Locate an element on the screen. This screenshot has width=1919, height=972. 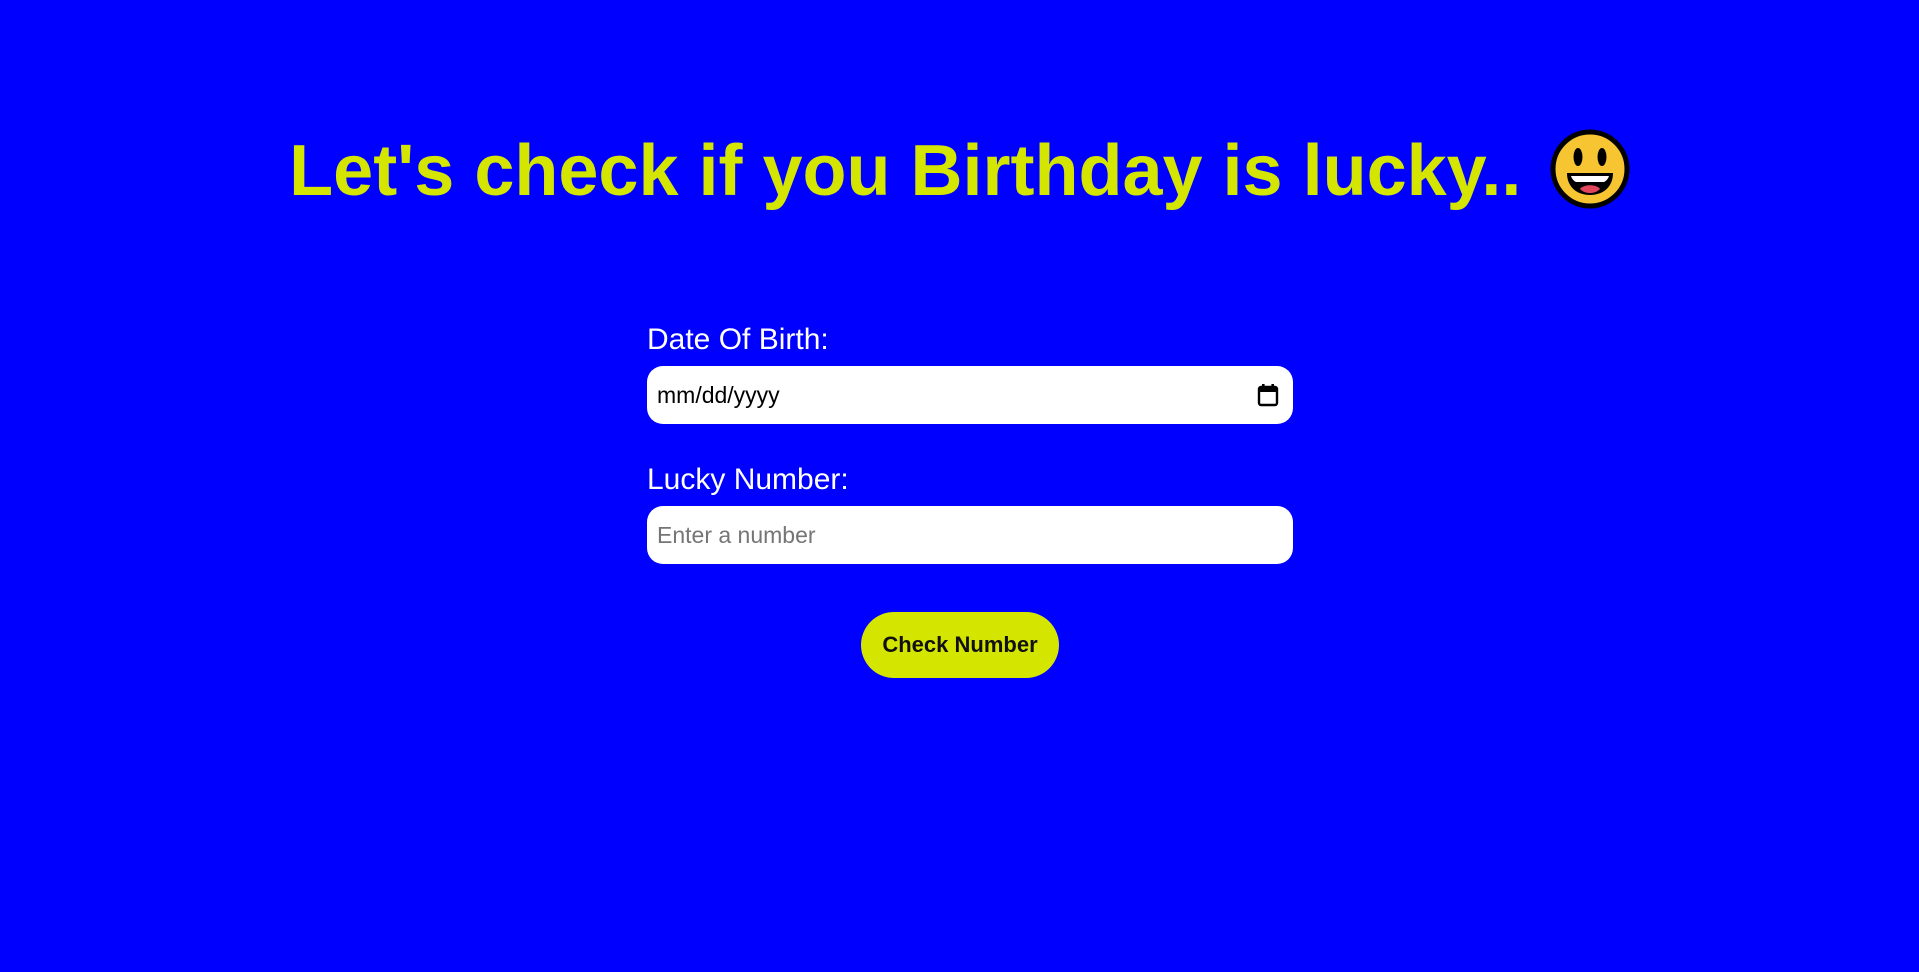
dob-label: Date Of Birth: is located at coordinates (738, 339).